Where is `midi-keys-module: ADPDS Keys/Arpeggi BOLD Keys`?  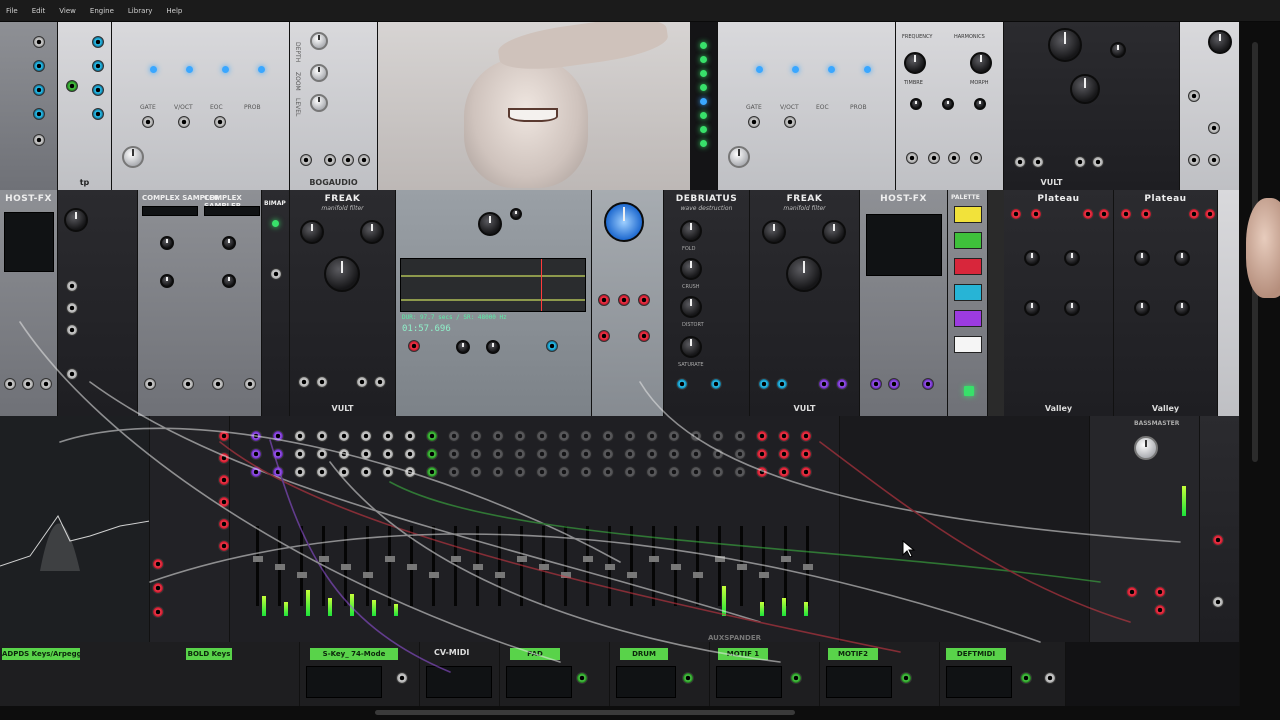 midi-keys-module: ADPDS Keys/Arpeggi BOLD Keys is located at coordinates (150, 674).